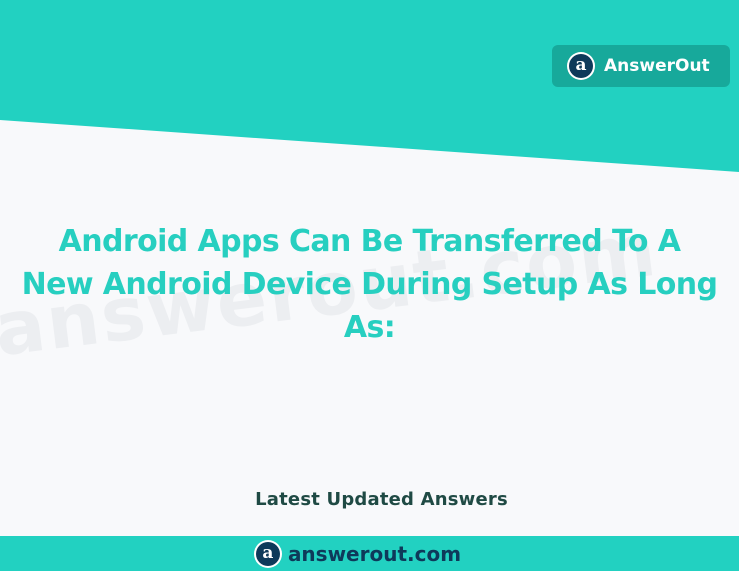  I want to click on brand-badge: a AnswerOut, so click(641, 66).